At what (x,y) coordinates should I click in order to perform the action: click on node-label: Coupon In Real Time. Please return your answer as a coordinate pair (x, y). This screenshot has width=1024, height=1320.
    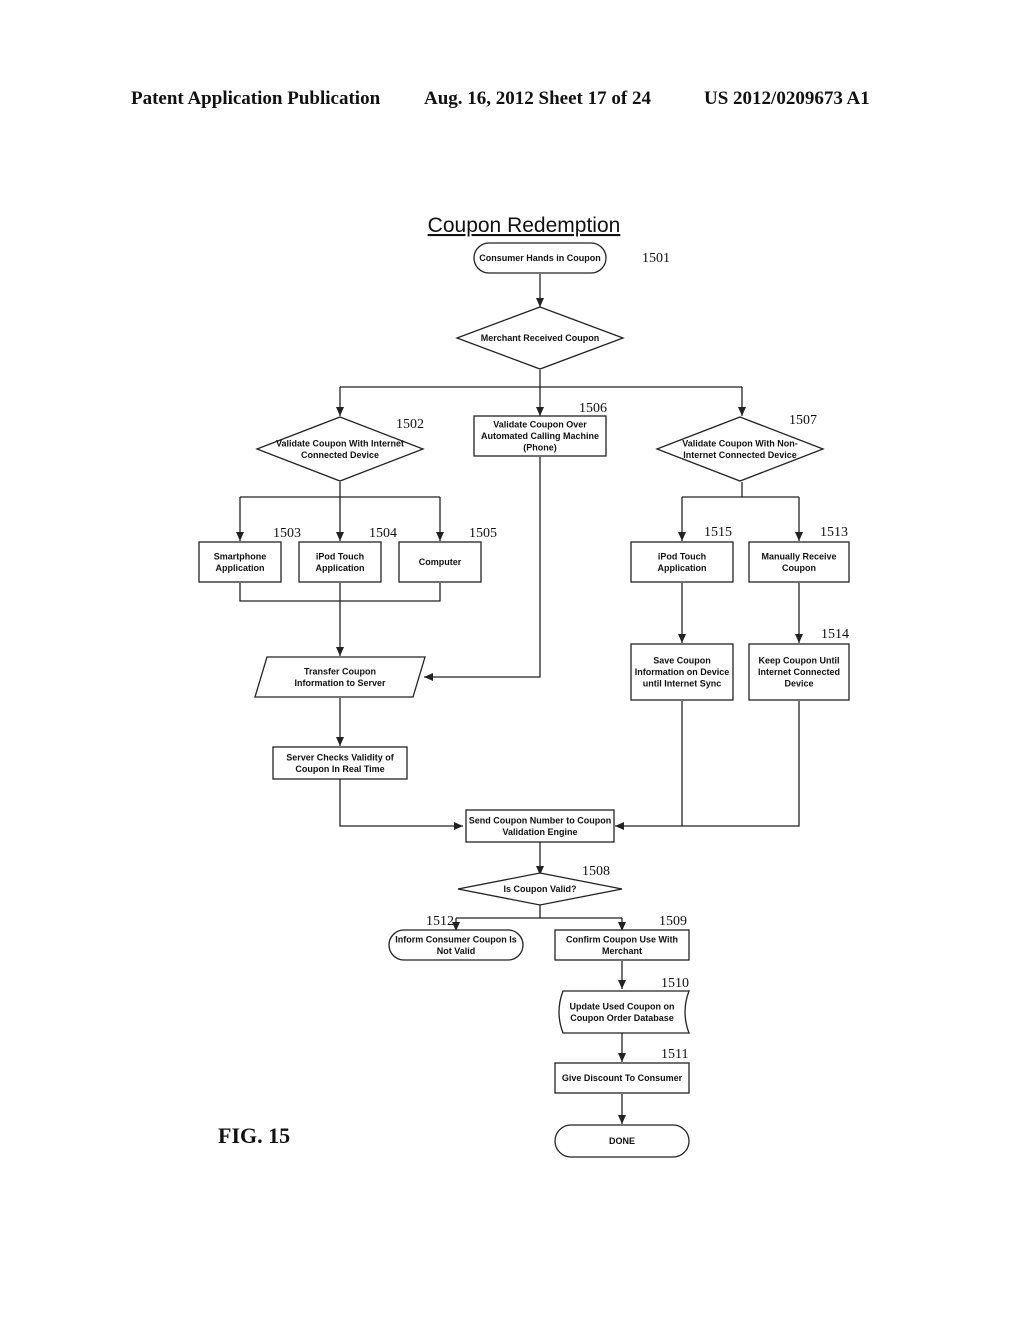
    Looking at the image, I should click on (339, 769).